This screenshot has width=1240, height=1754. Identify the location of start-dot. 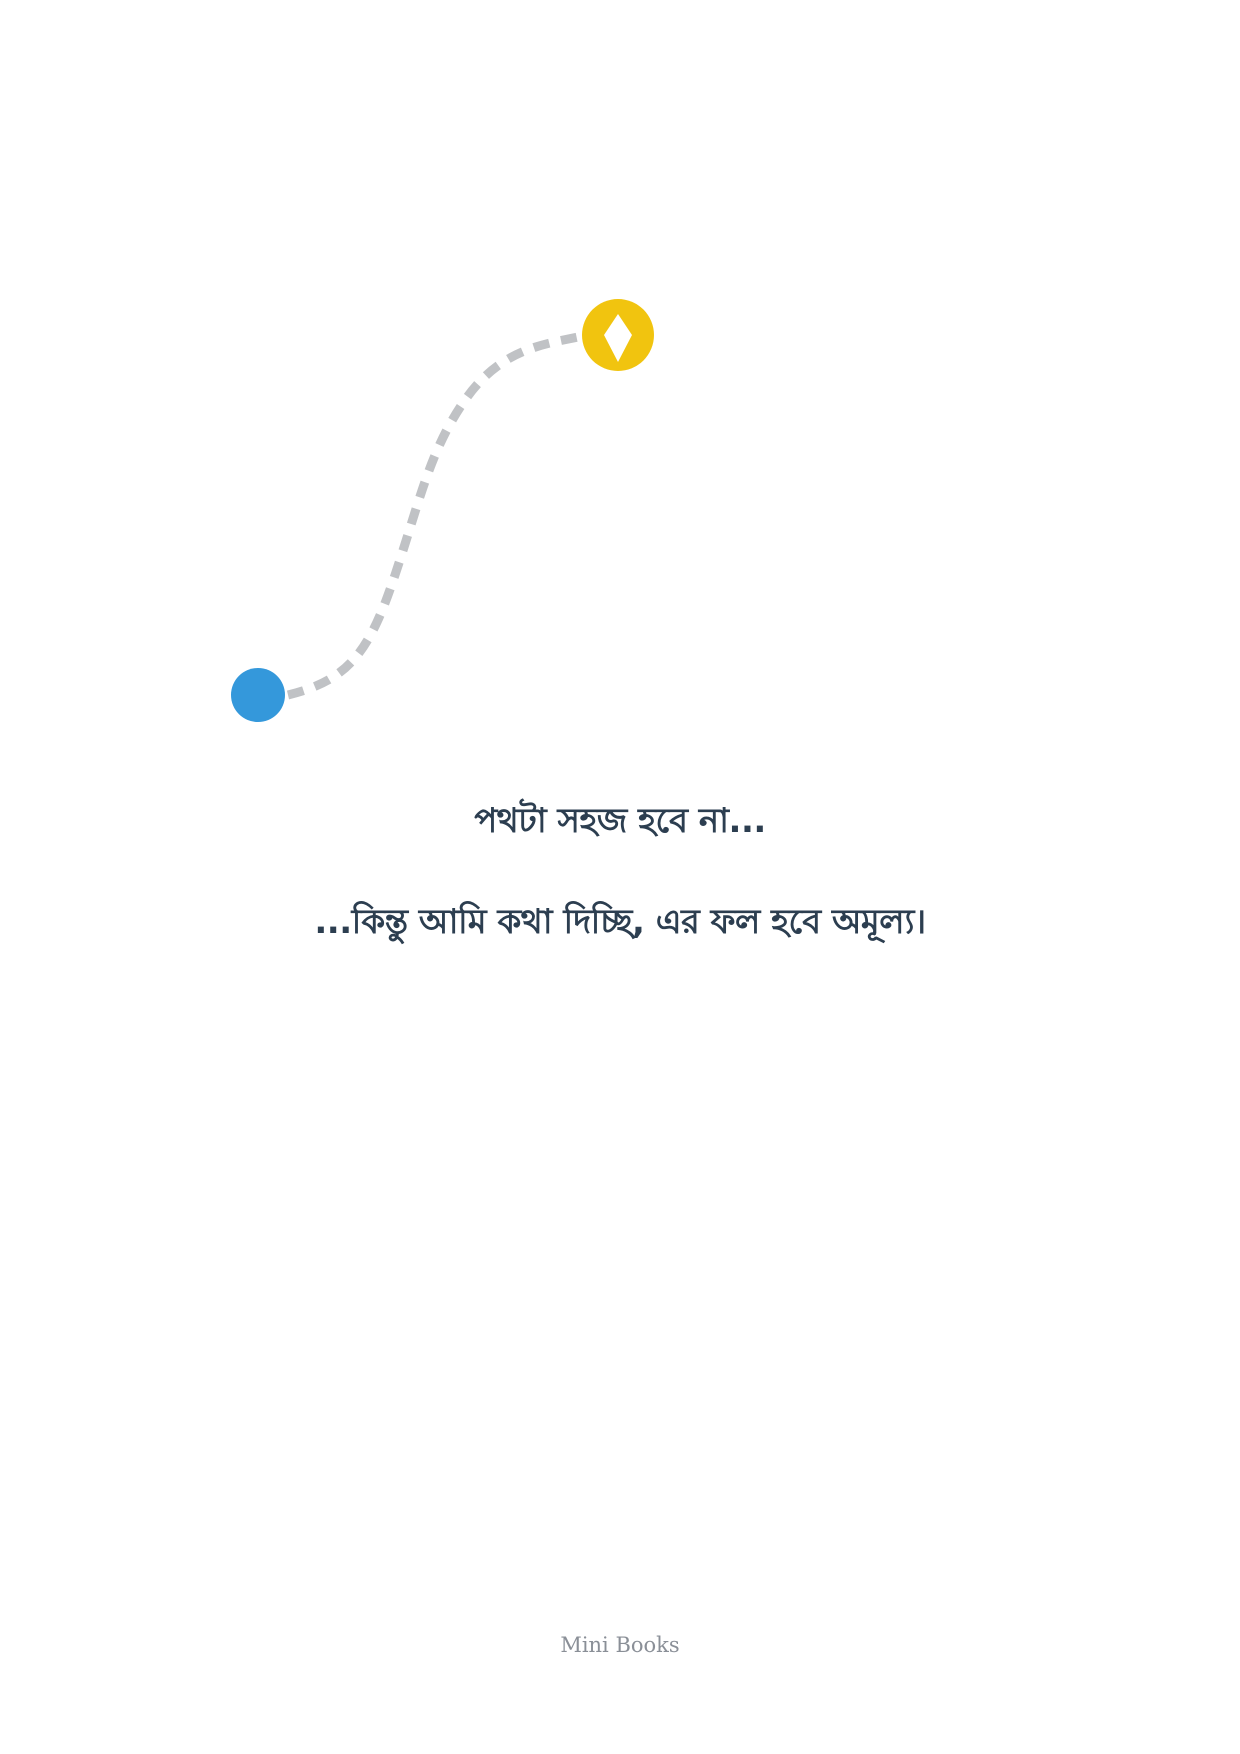
(258, 695).